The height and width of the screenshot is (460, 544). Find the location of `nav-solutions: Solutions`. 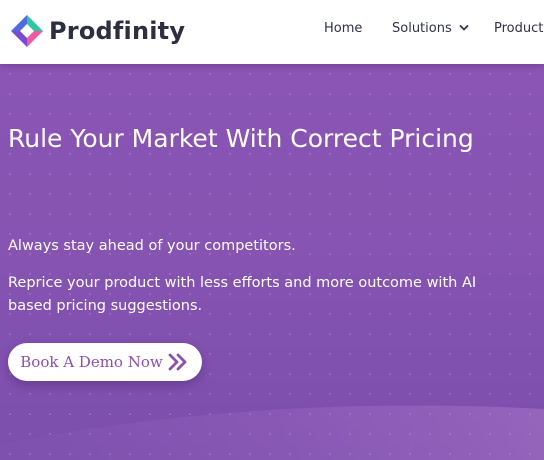

nav-solutions: Solutions is located at coordinates (431, 28).